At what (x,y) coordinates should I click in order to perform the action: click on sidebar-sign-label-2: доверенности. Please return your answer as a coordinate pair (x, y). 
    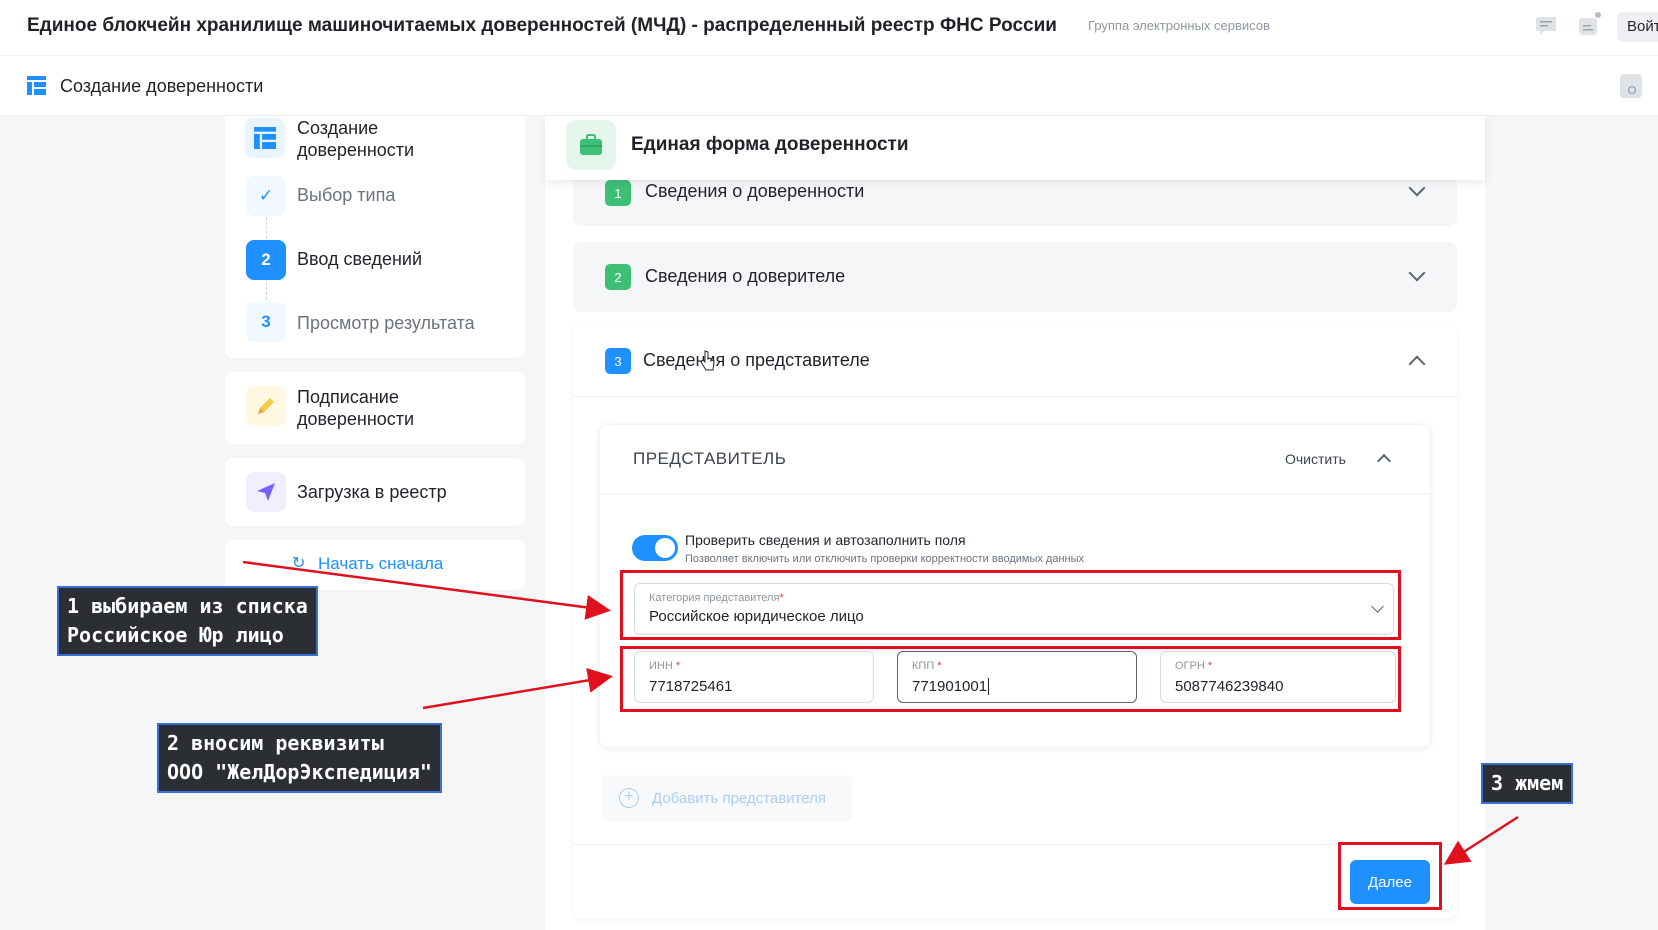
    Looking at the image, I should click on (356, 419).